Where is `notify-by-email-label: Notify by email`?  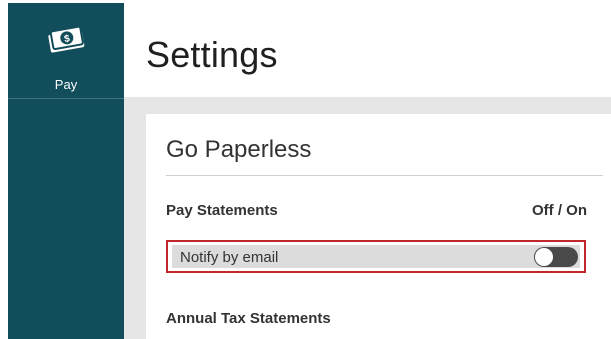
notify-by-email-label: Notify by email is located at coordinates (229, 257).